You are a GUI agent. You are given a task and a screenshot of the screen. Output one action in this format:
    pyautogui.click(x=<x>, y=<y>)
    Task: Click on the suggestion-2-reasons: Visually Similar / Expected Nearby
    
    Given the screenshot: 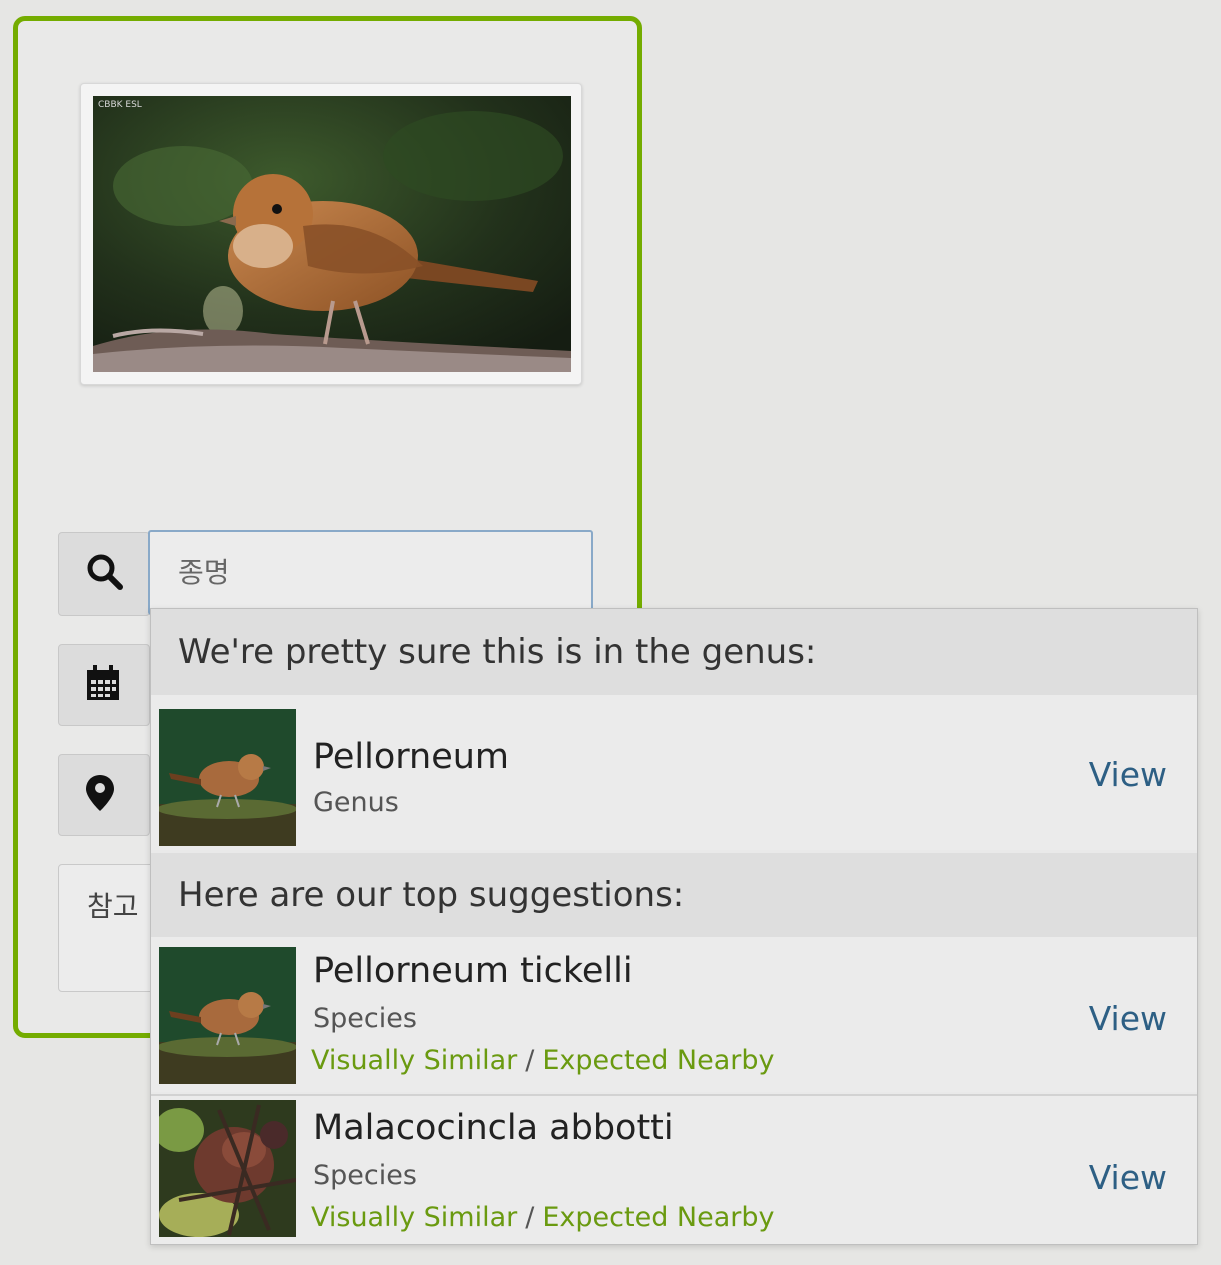 What is the action you would take?
    pyautogui.click(x=543, y=1217)
    